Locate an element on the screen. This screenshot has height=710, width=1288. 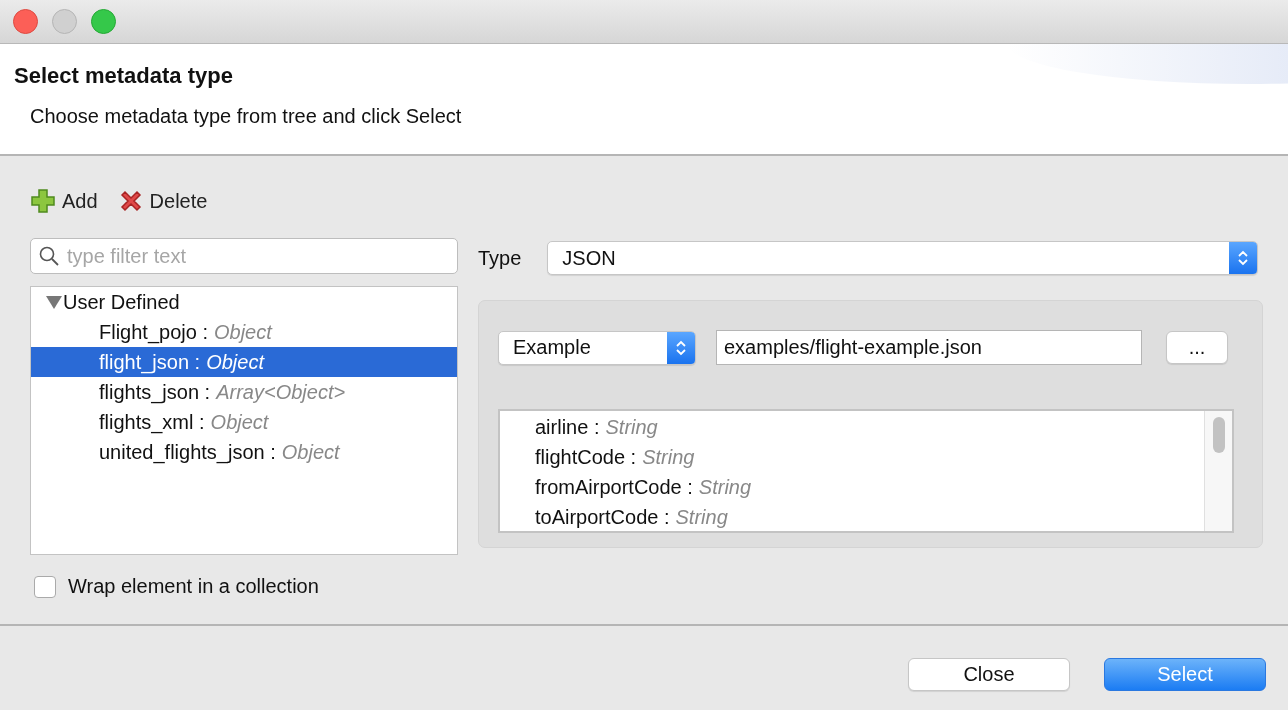
dialog-subtitle: Choose metadata type from tree and click Select is located at coordinates (246, 116).